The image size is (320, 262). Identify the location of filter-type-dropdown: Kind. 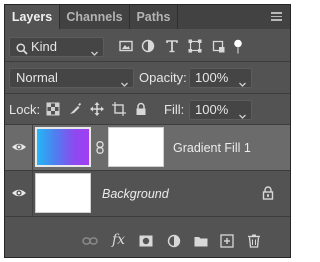
(56, 47).